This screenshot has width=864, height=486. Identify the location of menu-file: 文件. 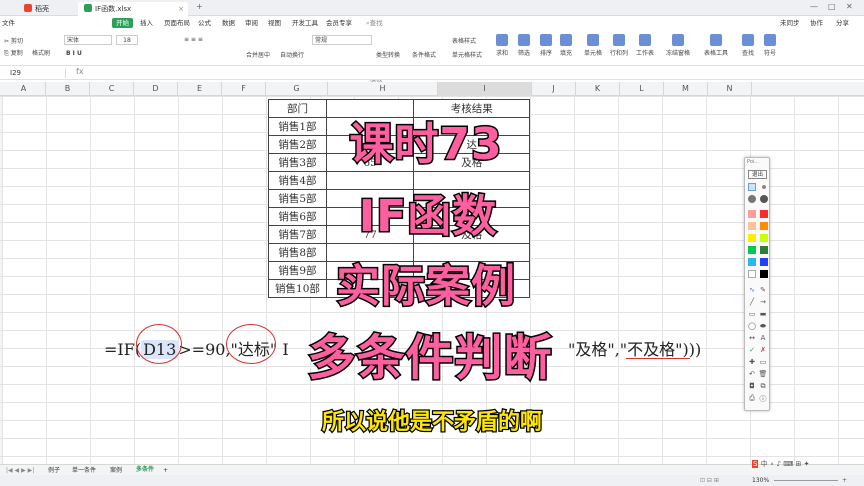
(8, 23).